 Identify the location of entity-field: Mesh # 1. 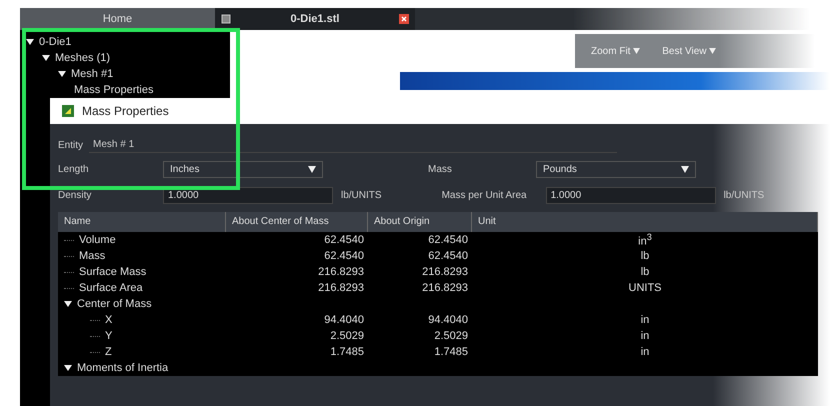
(353, 145).